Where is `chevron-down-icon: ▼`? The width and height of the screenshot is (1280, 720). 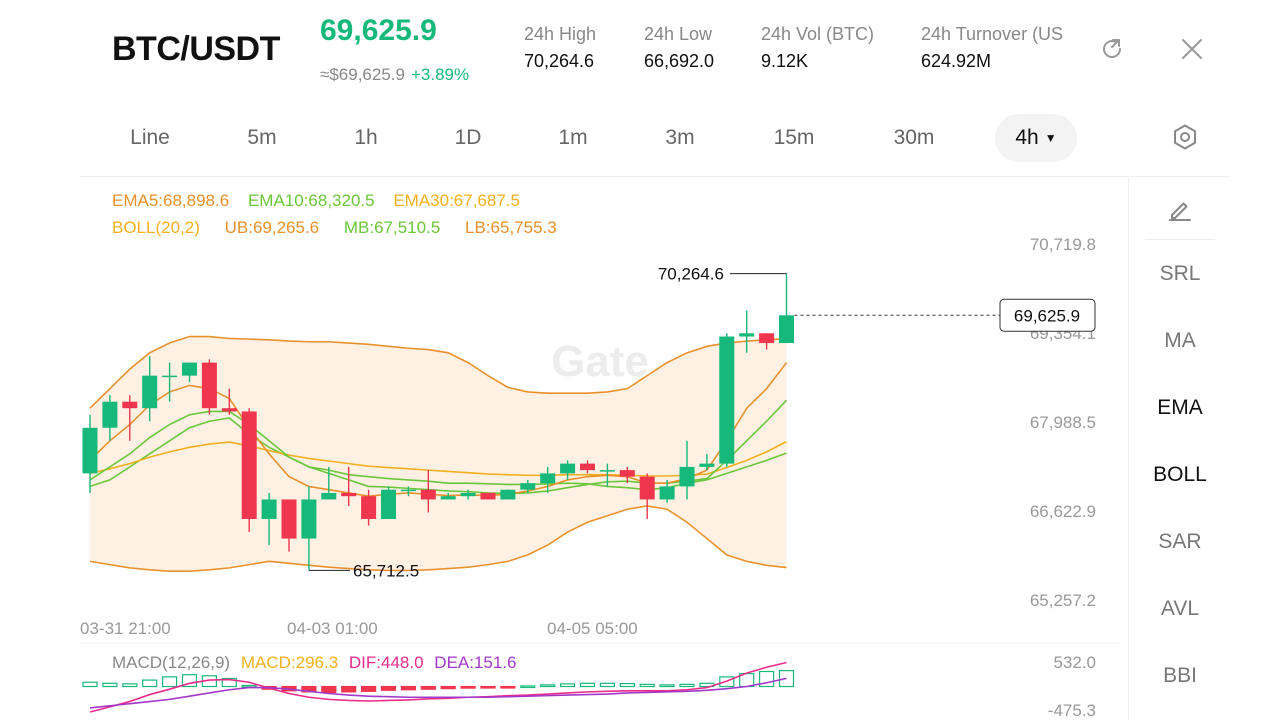 chevron-down-icon: ▼ is located at coordinates (1050, 138).